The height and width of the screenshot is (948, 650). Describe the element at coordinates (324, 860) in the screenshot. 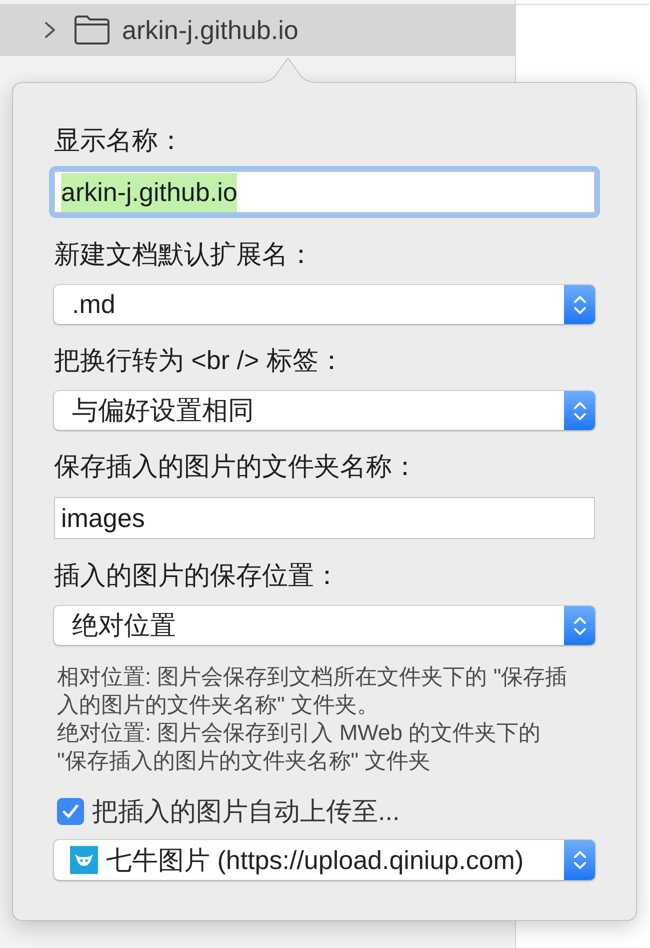

I see `dropdown-select: 七牛图片 (https://upload.qiniup.com)` at that location.